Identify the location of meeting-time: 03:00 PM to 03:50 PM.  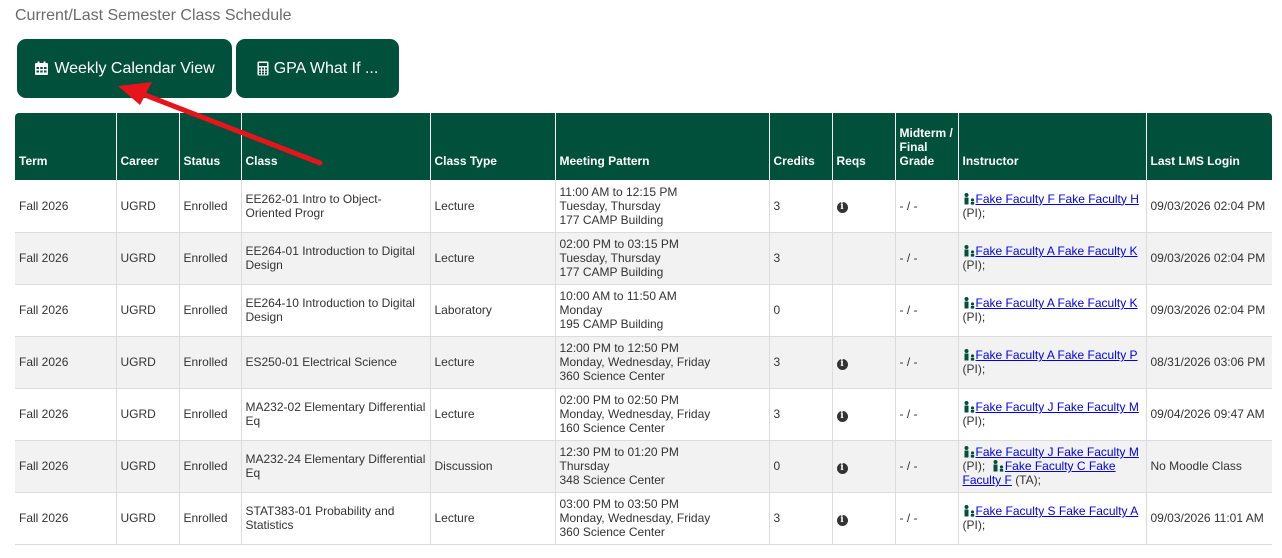
(619, 504).